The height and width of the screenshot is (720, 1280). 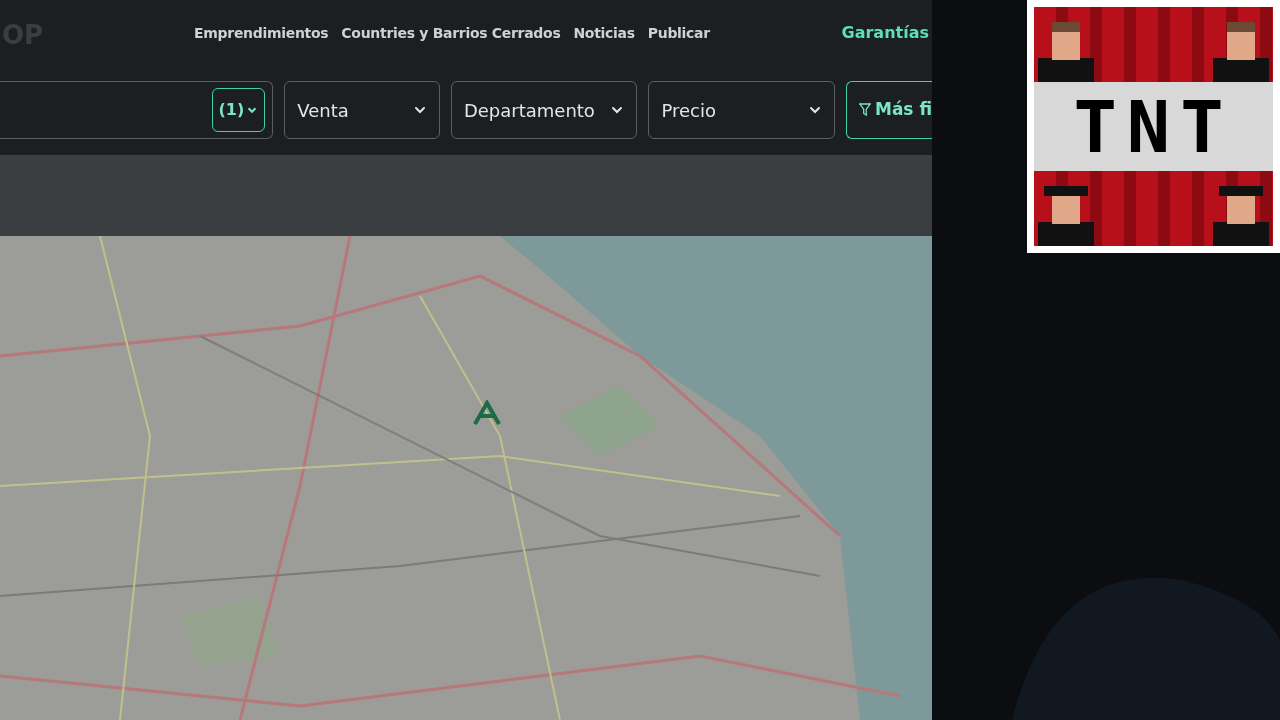 I want to click on nav-link: Noticias, so click(x=604, y=33).